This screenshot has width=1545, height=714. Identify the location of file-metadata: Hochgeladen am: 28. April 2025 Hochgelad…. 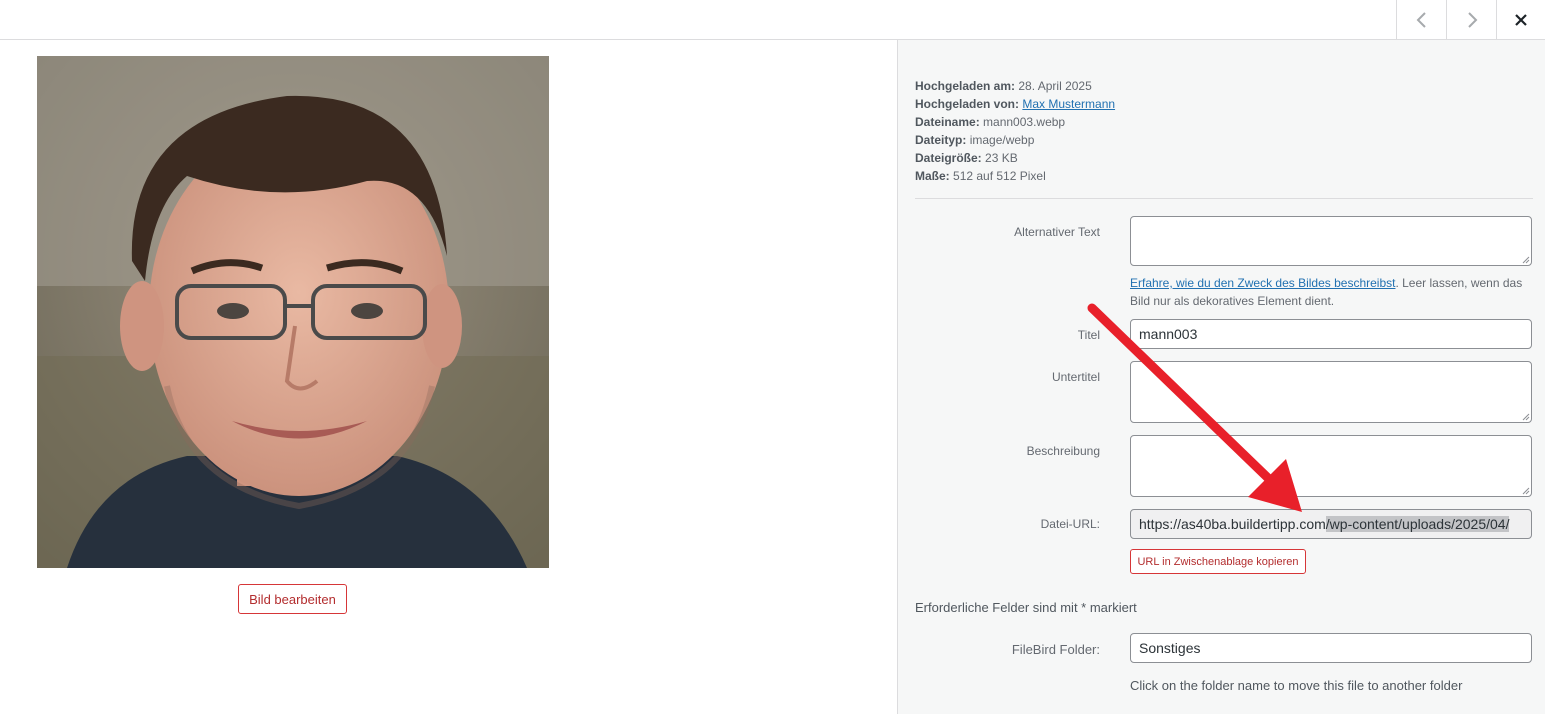
(1015, 131).